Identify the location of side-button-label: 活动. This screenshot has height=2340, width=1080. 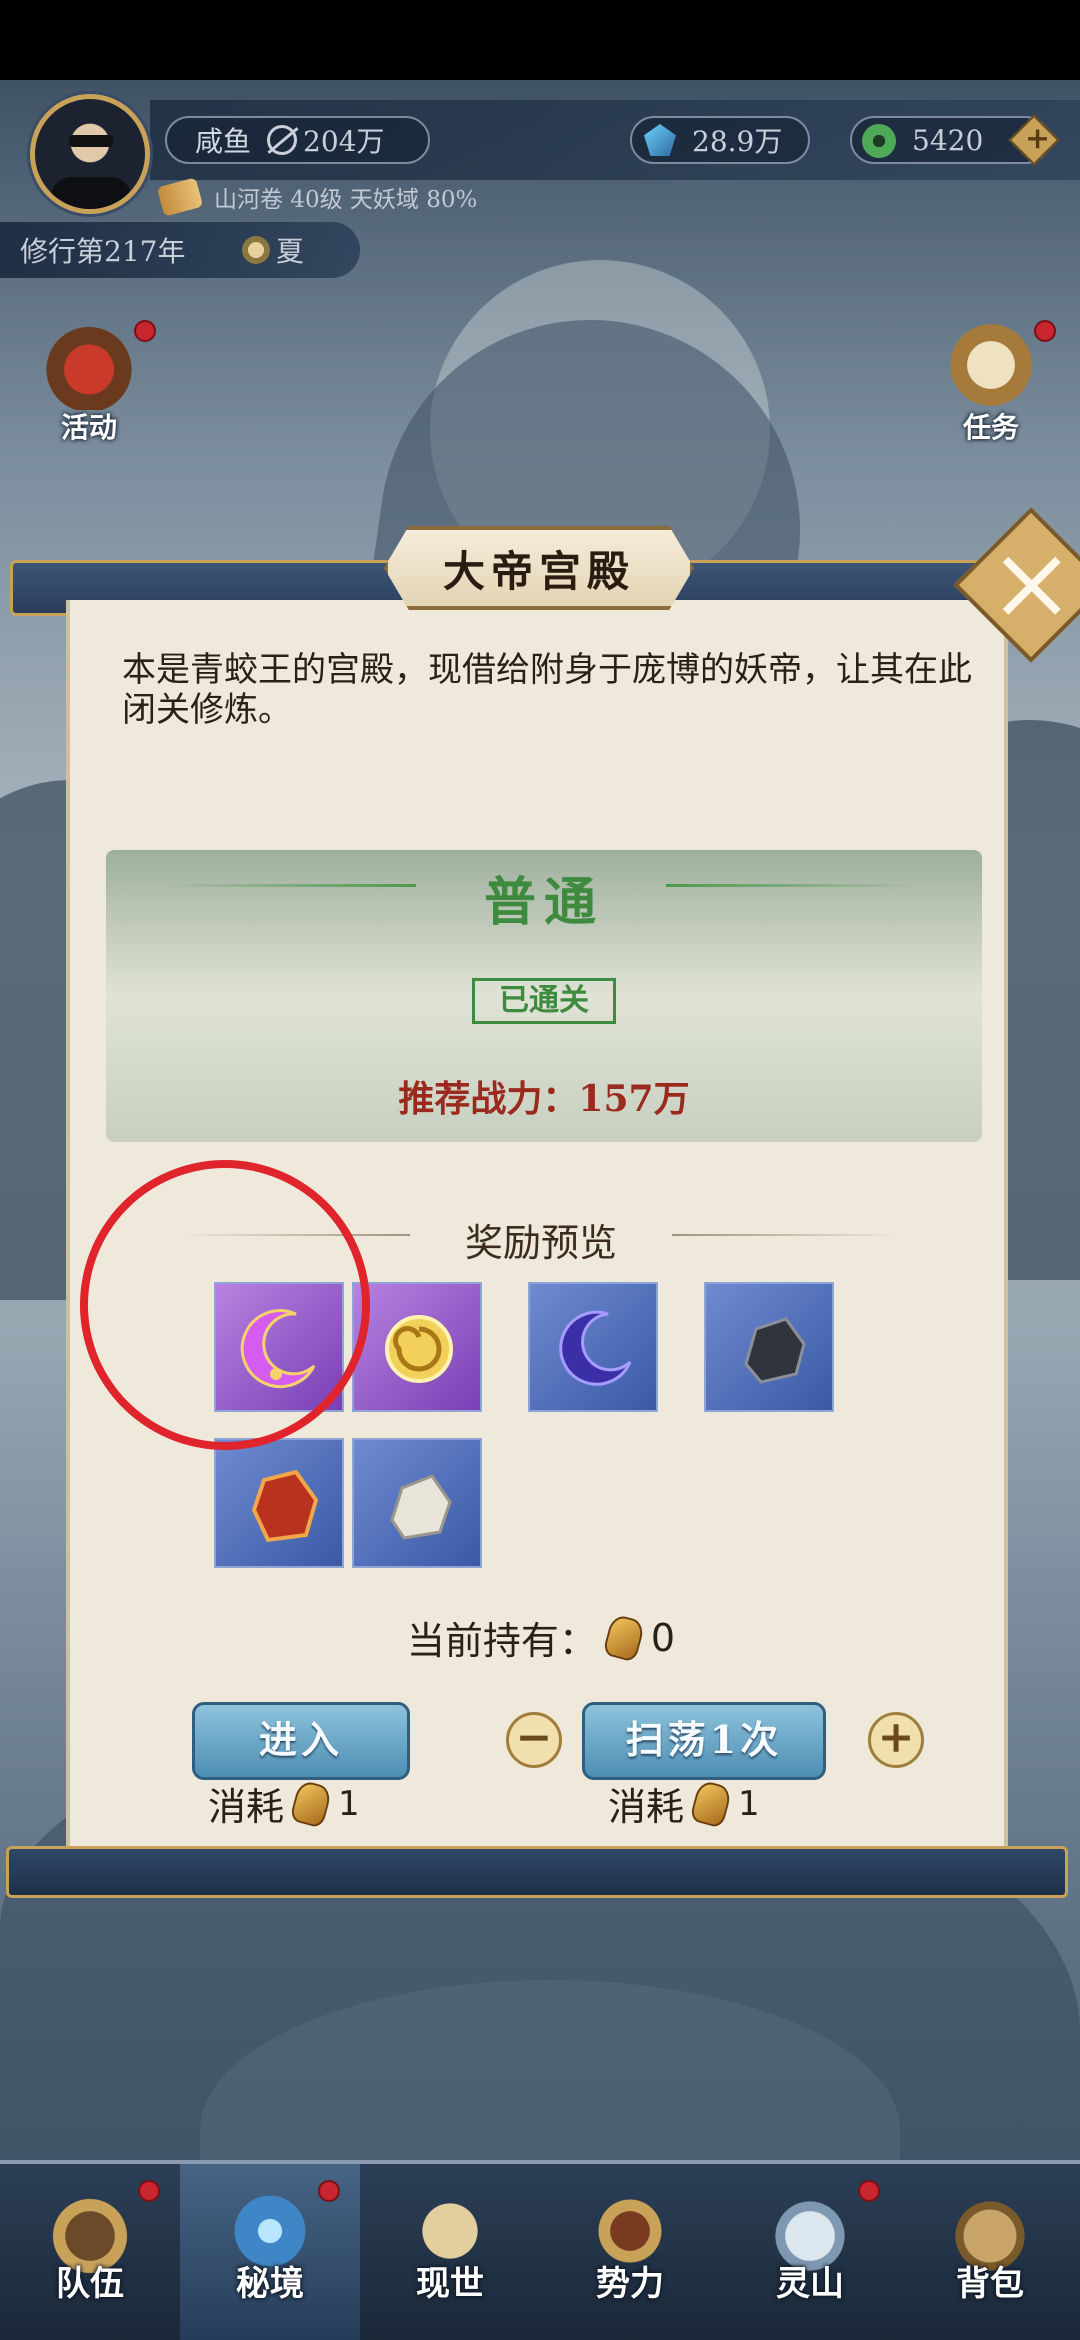
(88, 427).